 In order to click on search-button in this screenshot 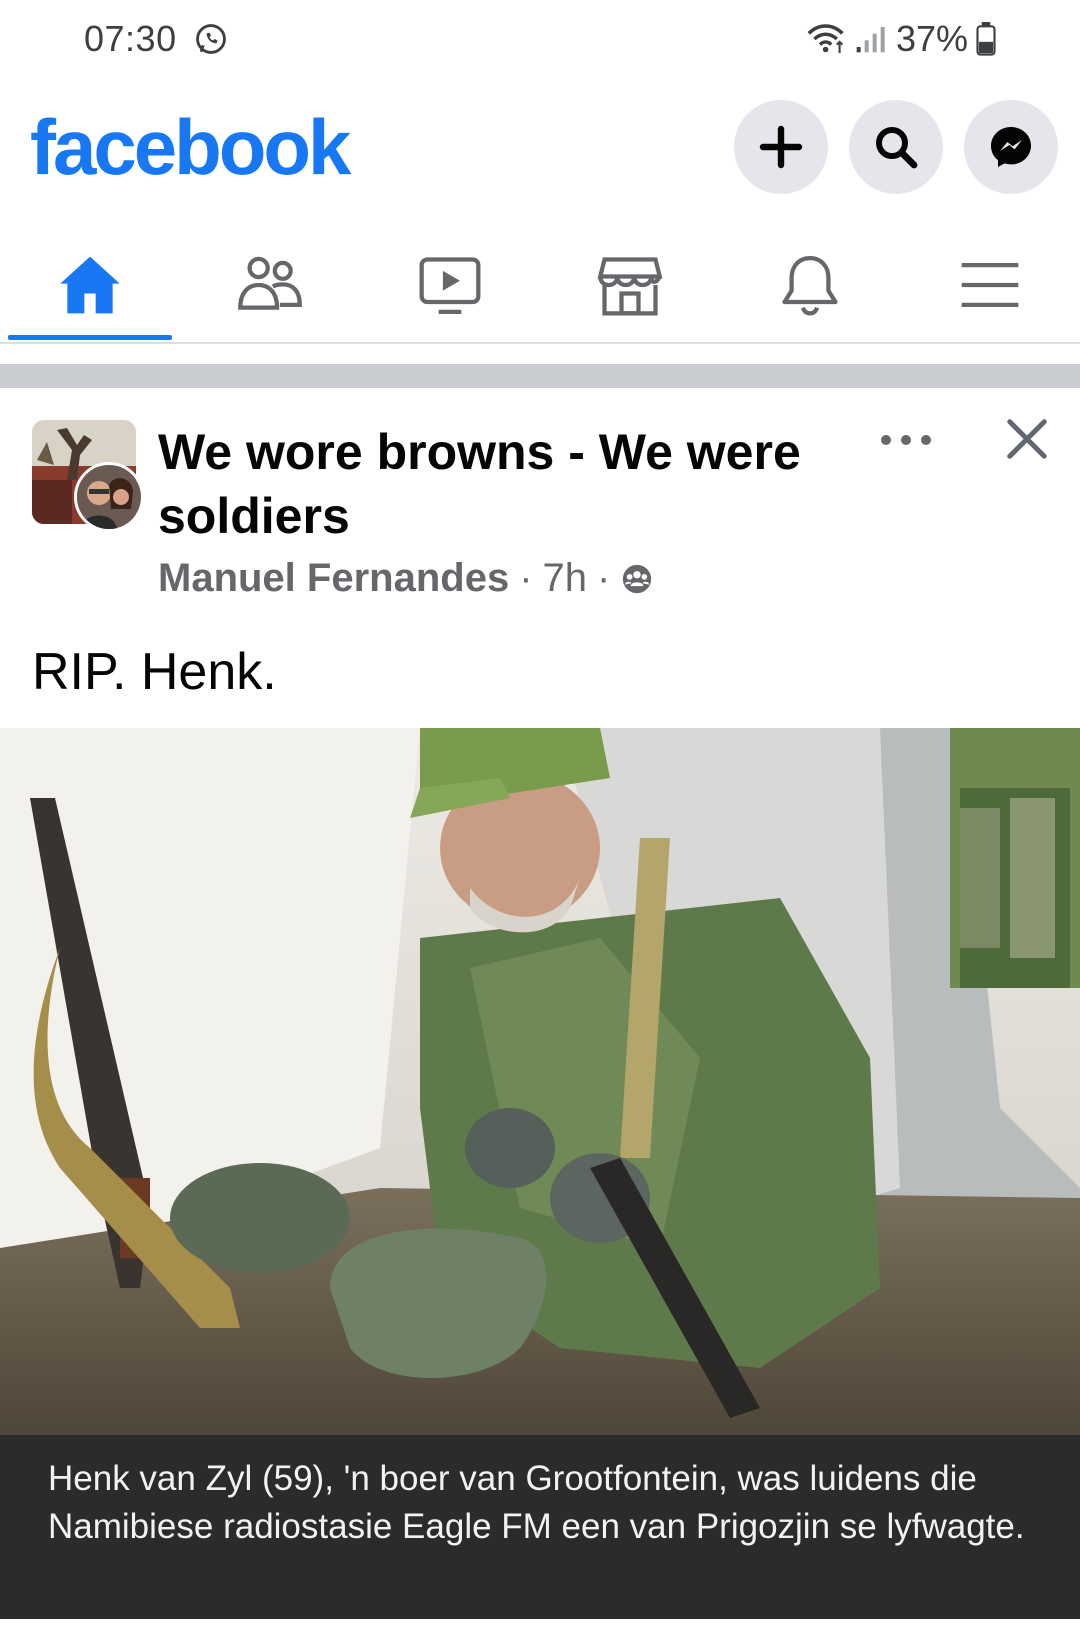, I will do `click(896, 147)`.